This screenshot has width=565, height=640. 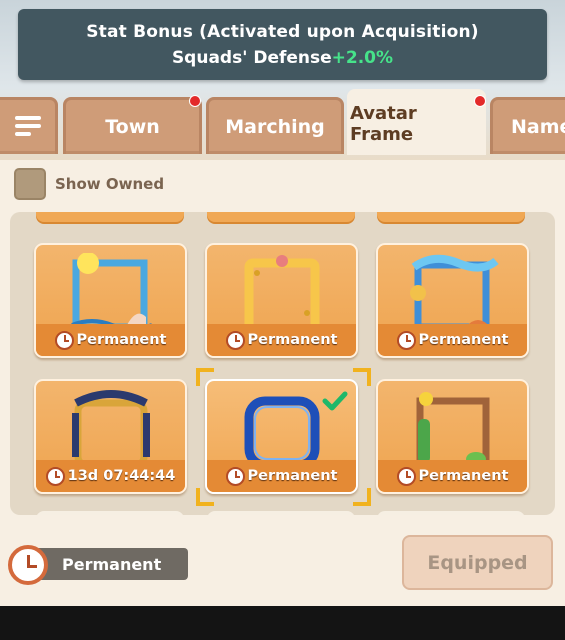 I want to click on sort-menu-button, so click(x=29, y=125).